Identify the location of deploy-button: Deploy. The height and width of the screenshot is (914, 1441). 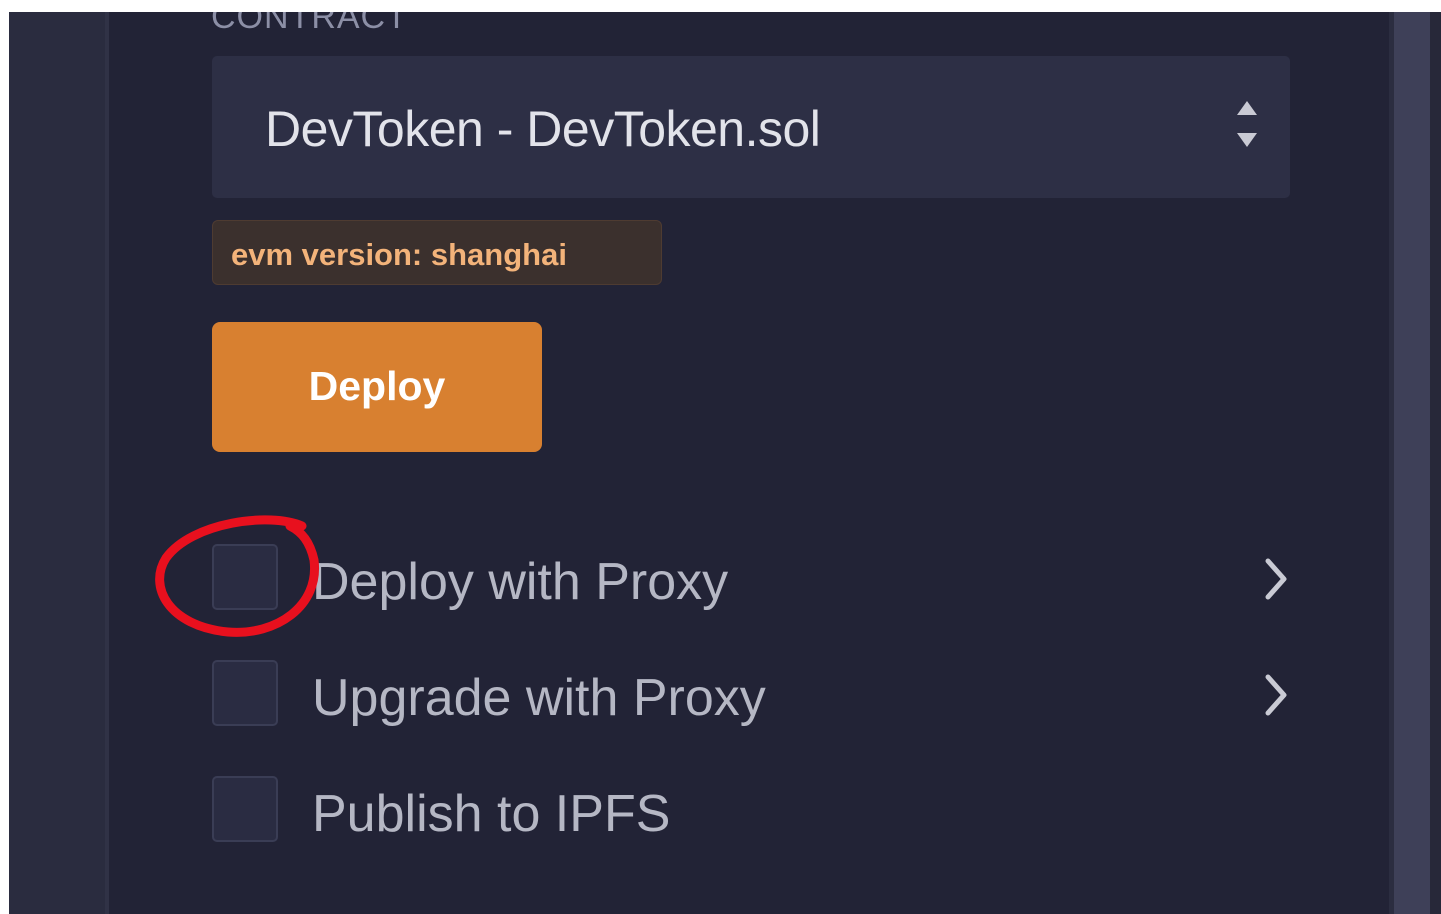
(377, 387).